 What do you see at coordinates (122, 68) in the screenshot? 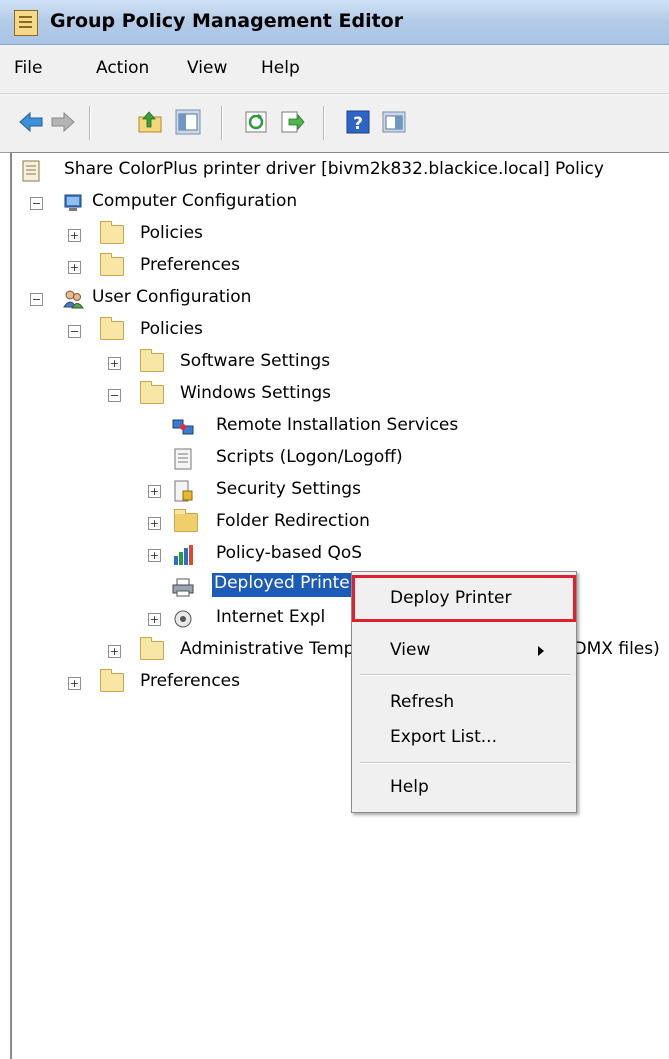
I see `menu-action: Action` at bounding box center [122, 68].